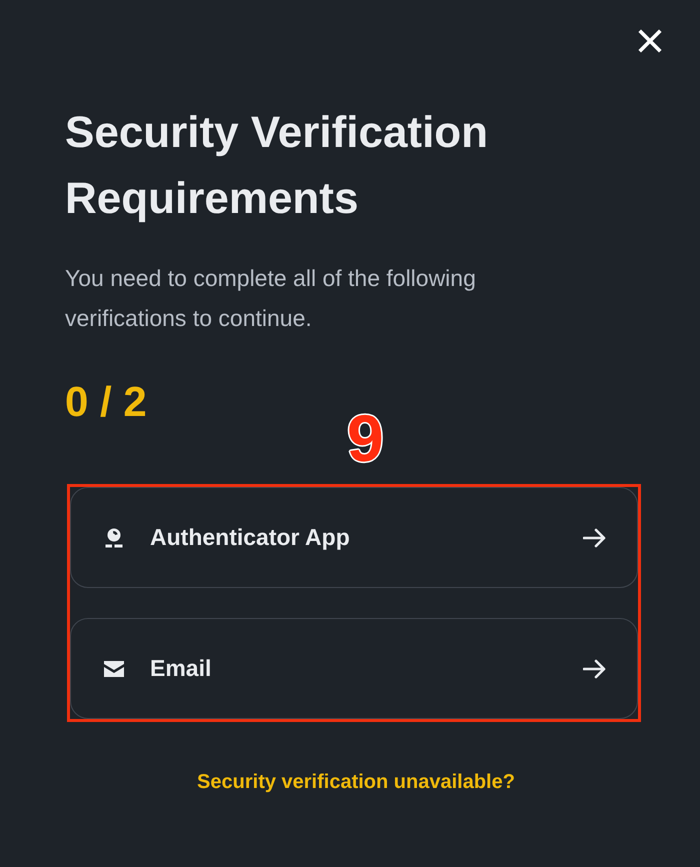 The image size is (700, 867). What do you see at coordinates (354, 668) in the screenshot?
I see `verification-option: Email` at bounding box center [354, 668].